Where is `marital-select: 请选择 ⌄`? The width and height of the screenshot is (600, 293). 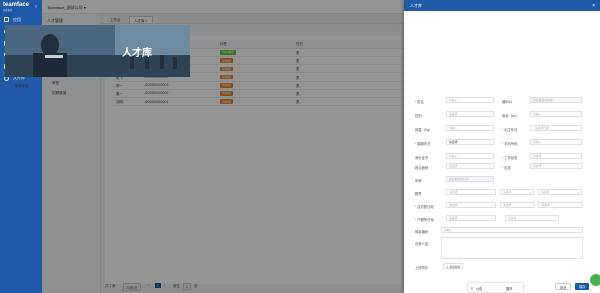 marital-select: 请选择 ⌄ is located at coordinates (470, 142).